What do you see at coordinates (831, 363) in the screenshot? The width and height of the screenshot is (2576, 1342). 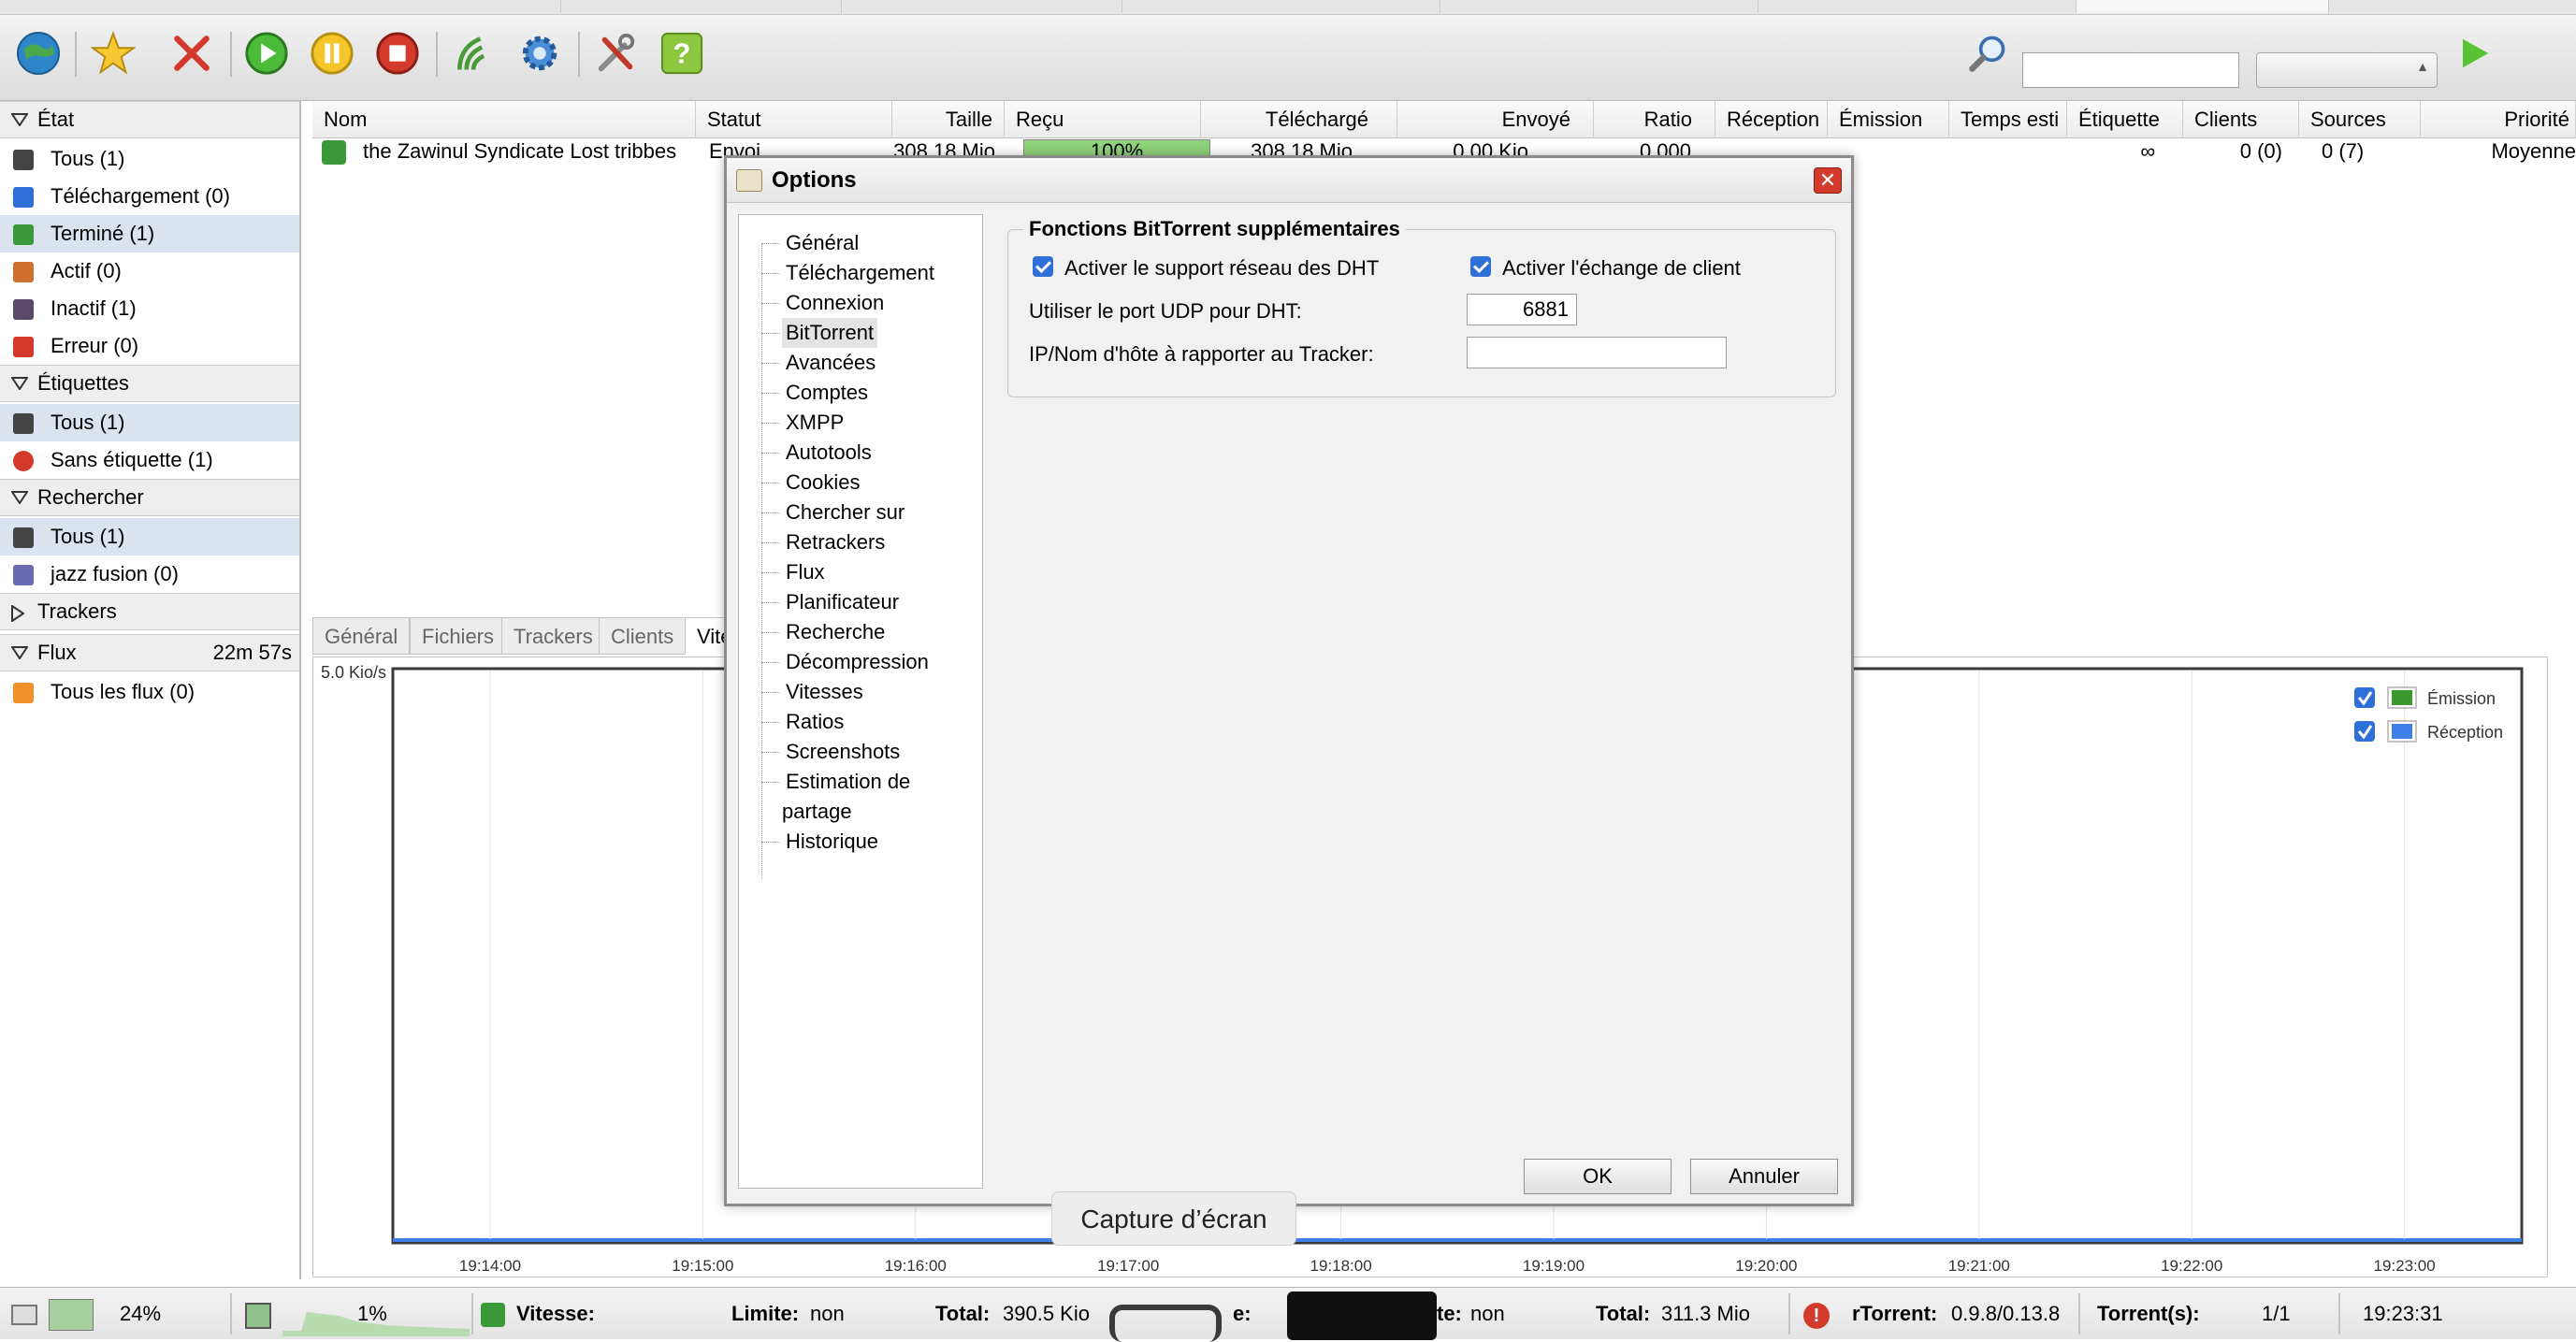 I see `nav-item-avanc-es: Avancées` at bounding box center [831, 363].